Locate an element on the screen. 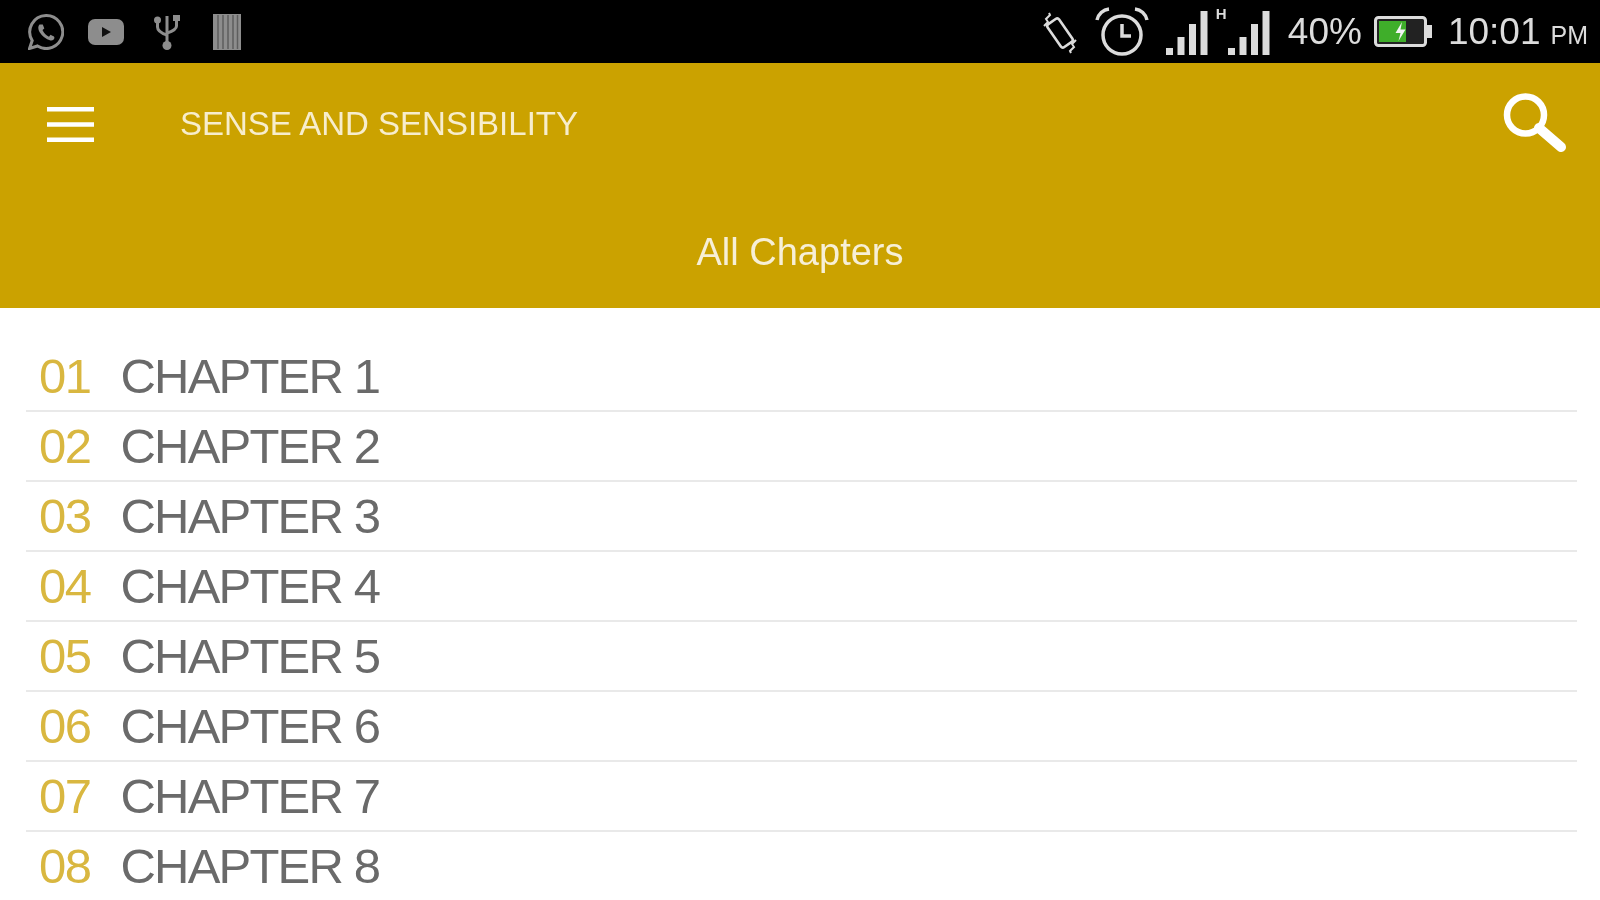  striped-card-icon is located at coordinates (227, 31).